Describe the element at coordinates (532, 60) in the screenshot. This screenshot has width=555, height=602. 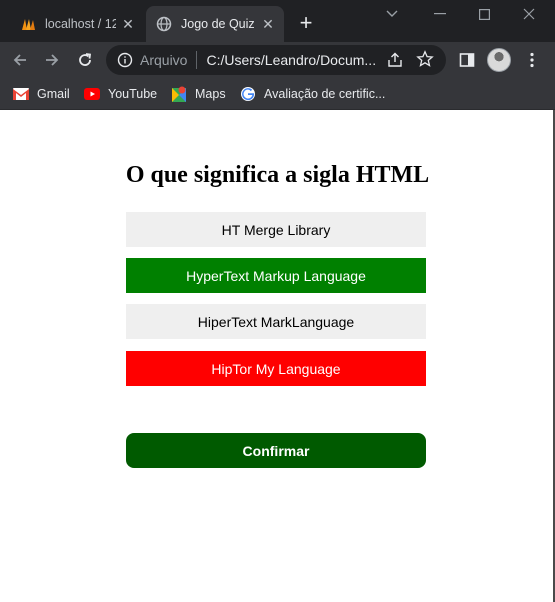
I see `kebab-menu-icon` at that location.